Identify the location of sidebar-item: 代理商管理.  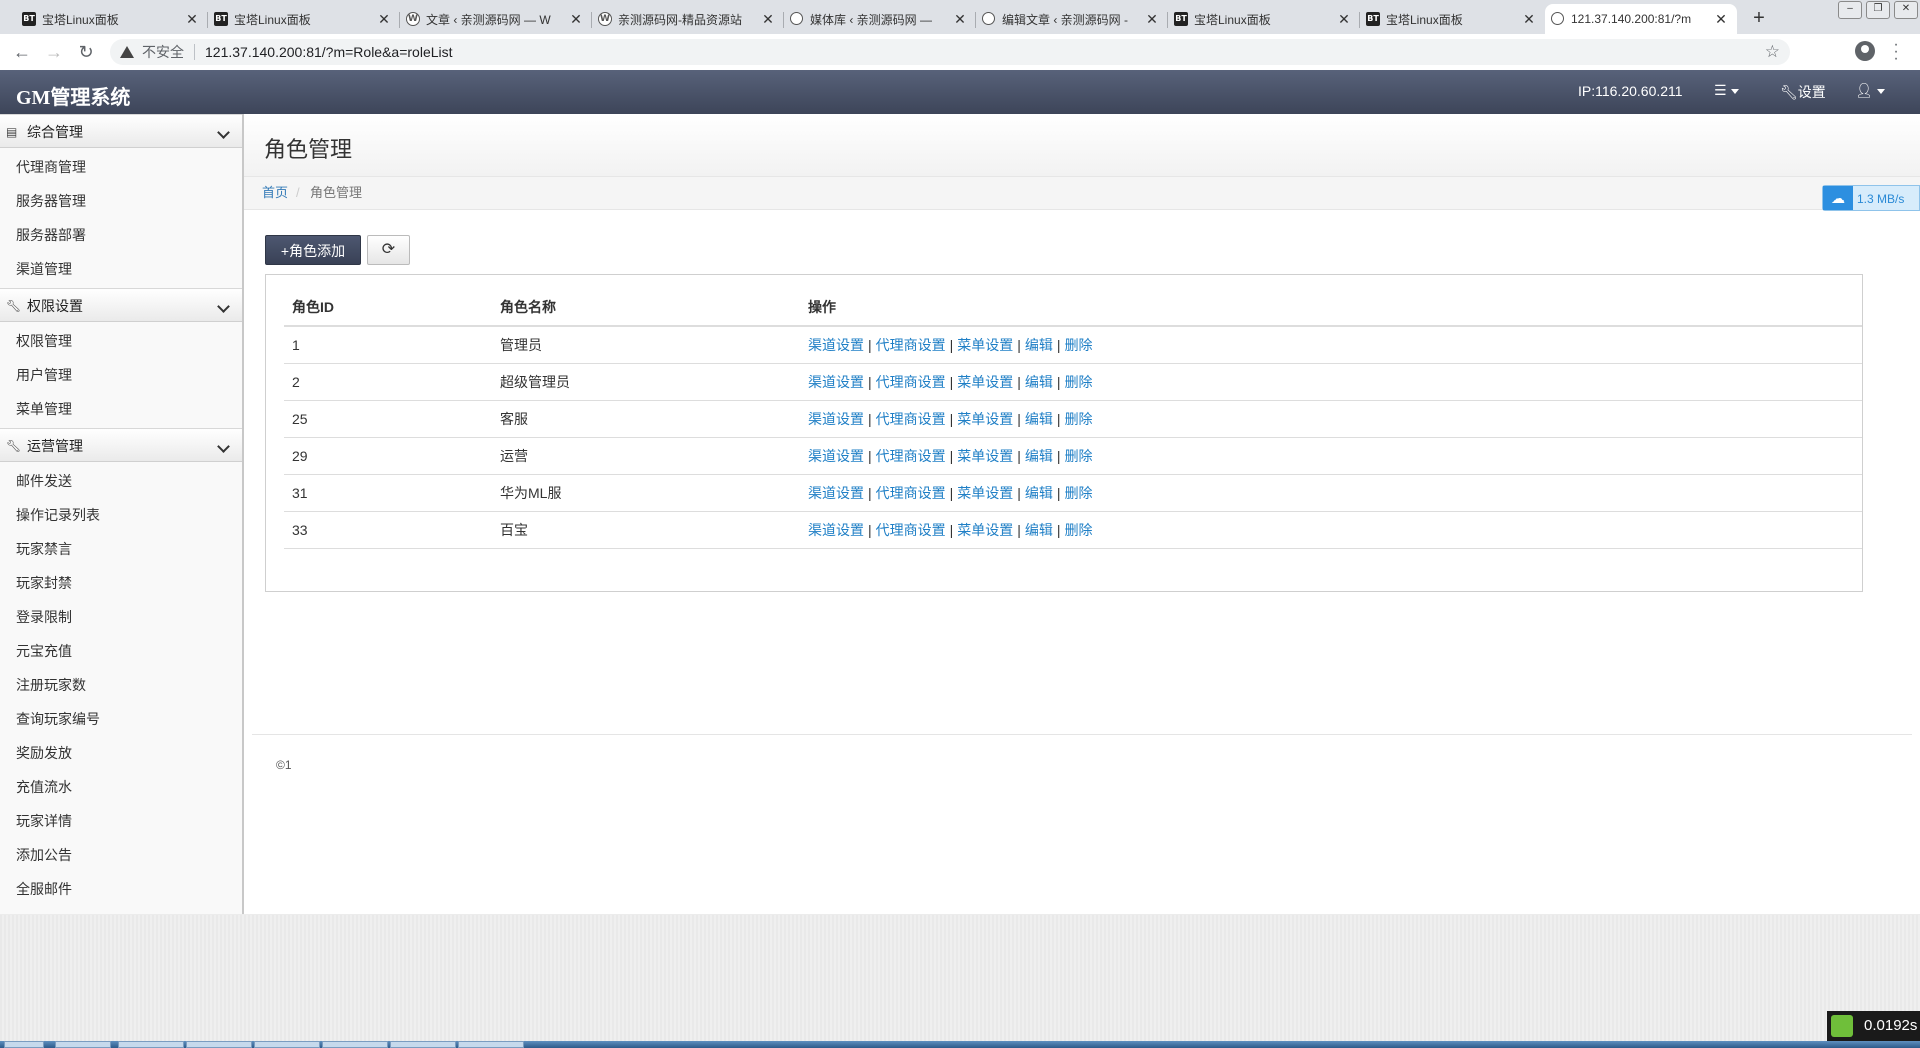
(121, 167).